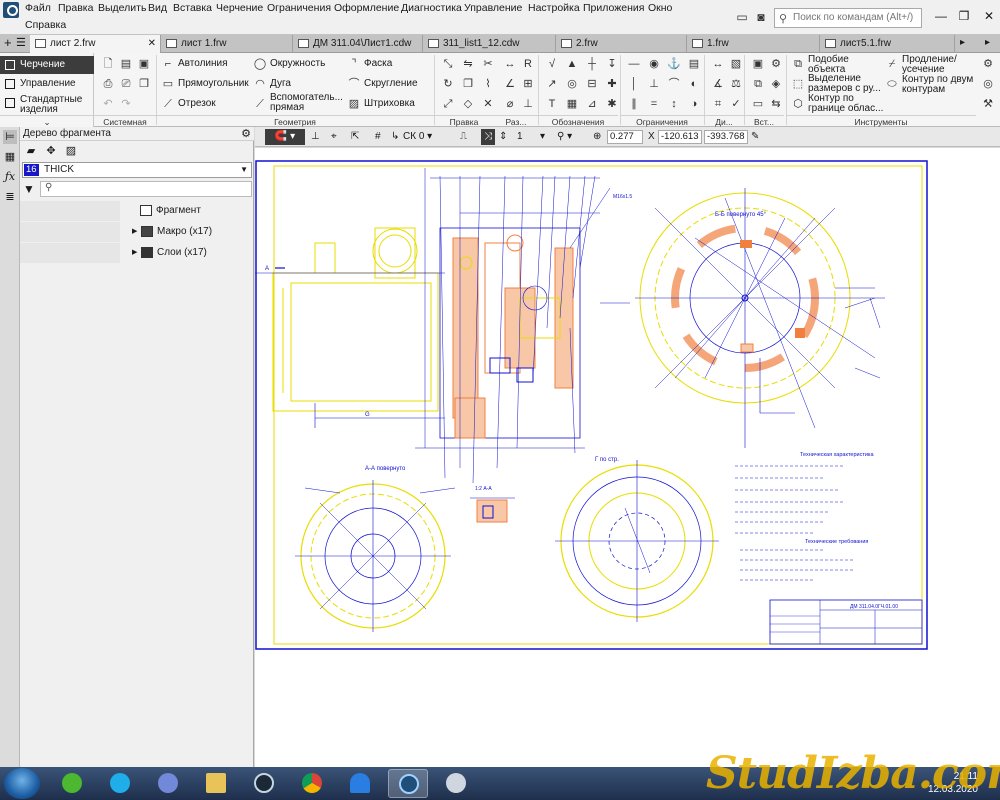 Image resolution: width=1000 pixels, height=800 pixels. Describe the element at coordinates (634, 84) in the screenshot. I see `vertical-icon: │` at that location.